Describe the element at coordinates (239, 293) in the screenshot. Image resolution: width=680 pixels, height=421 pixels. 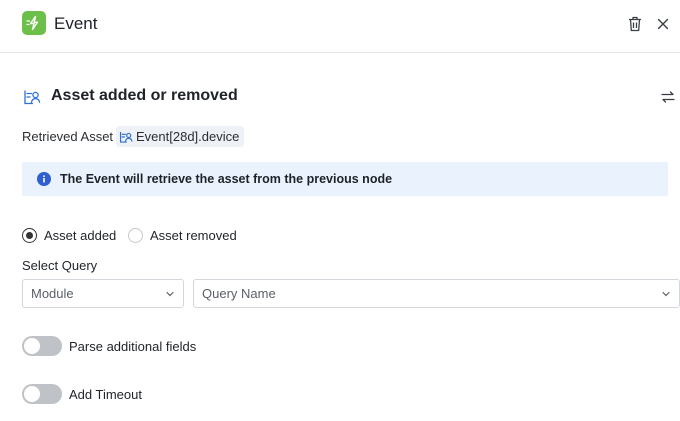
I see `query-name-select-value: Query Name` at that location.